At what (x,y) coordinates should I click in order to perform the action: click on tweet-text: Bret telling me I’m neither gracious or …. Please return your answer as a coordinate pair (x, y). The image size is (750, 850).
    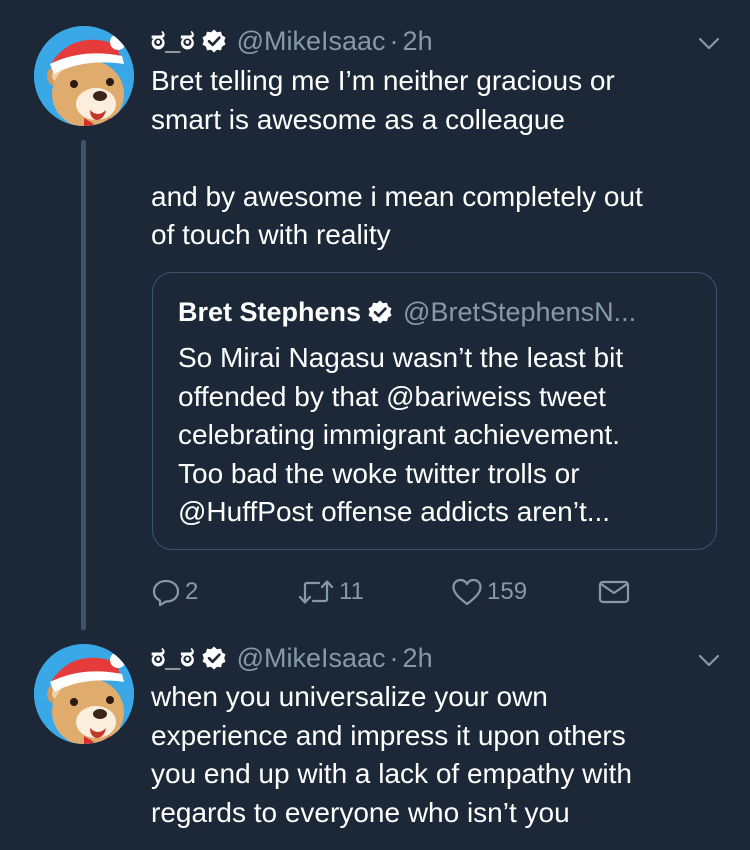
    Looking at the image, I should click on (397, 157).